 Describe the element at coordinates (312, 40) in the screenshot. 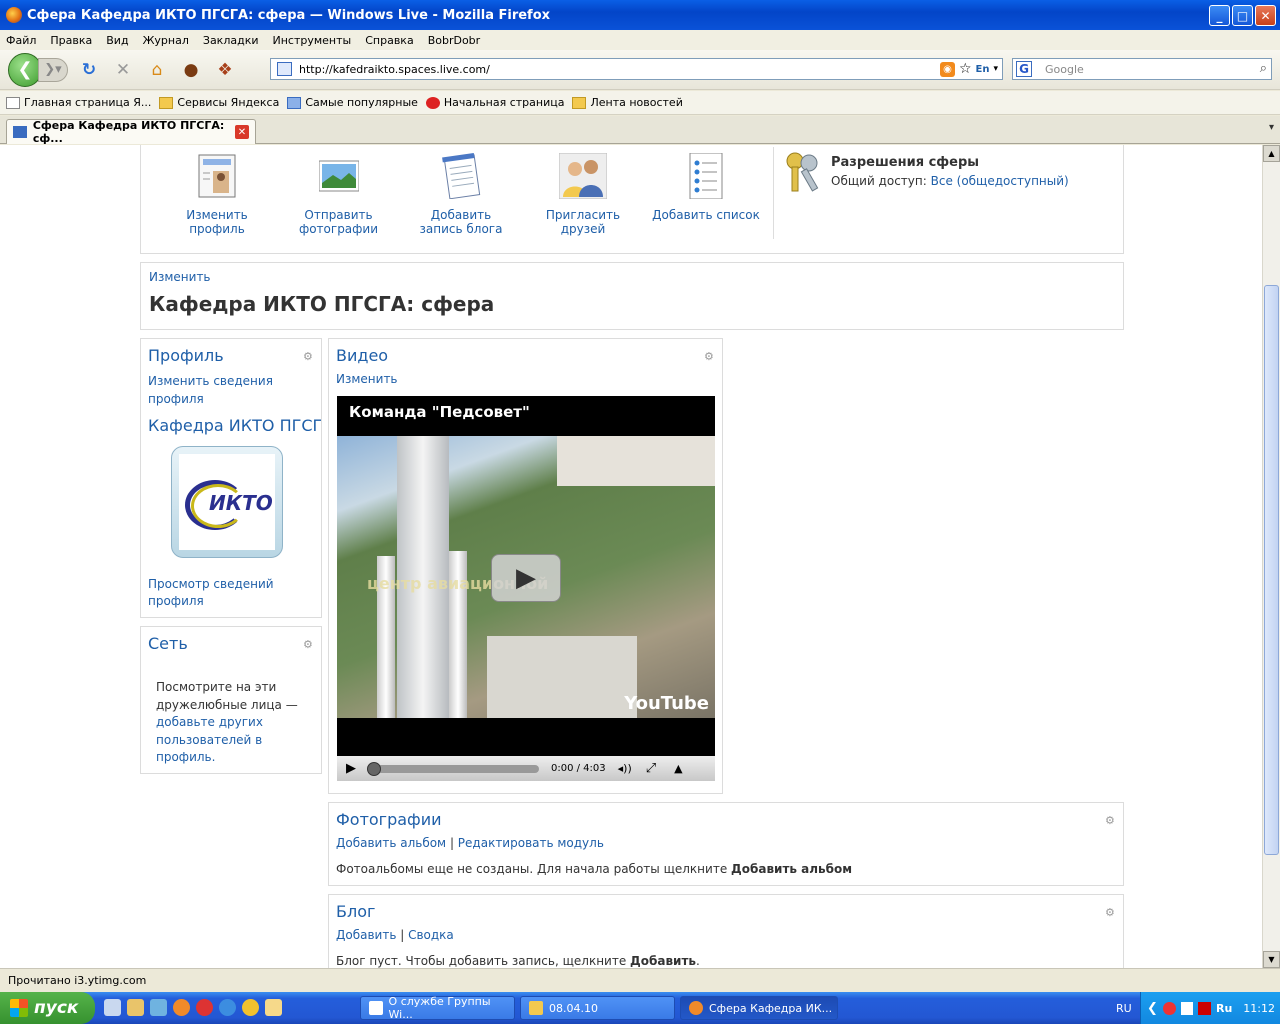

I see `menu-tools: Инструменты` at that location.